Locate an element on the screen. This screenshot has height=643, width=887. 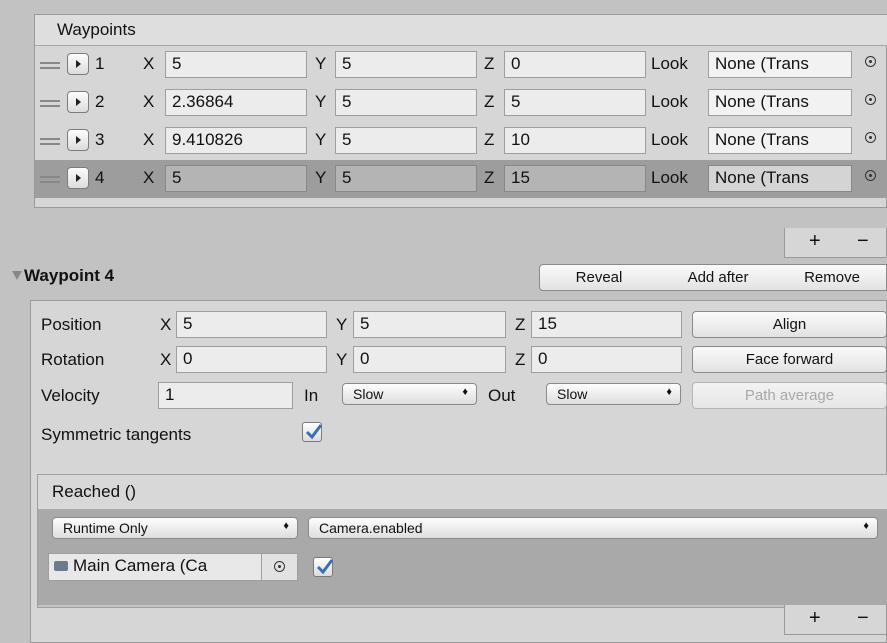
add-after-button: Add after is located at coordinates (718, 277).